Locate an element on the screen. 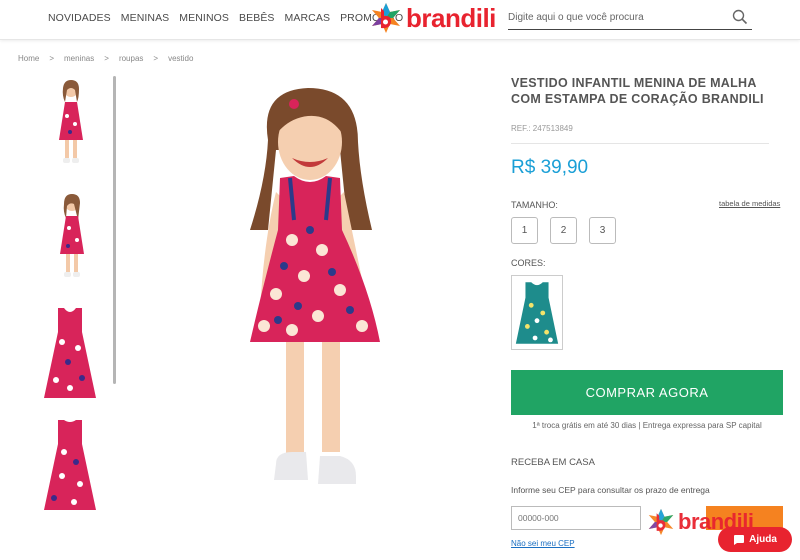 Image resolution: width=800 pixels, height=560 pixels. help-label: Ajuda is located at coordinates (763, 539).